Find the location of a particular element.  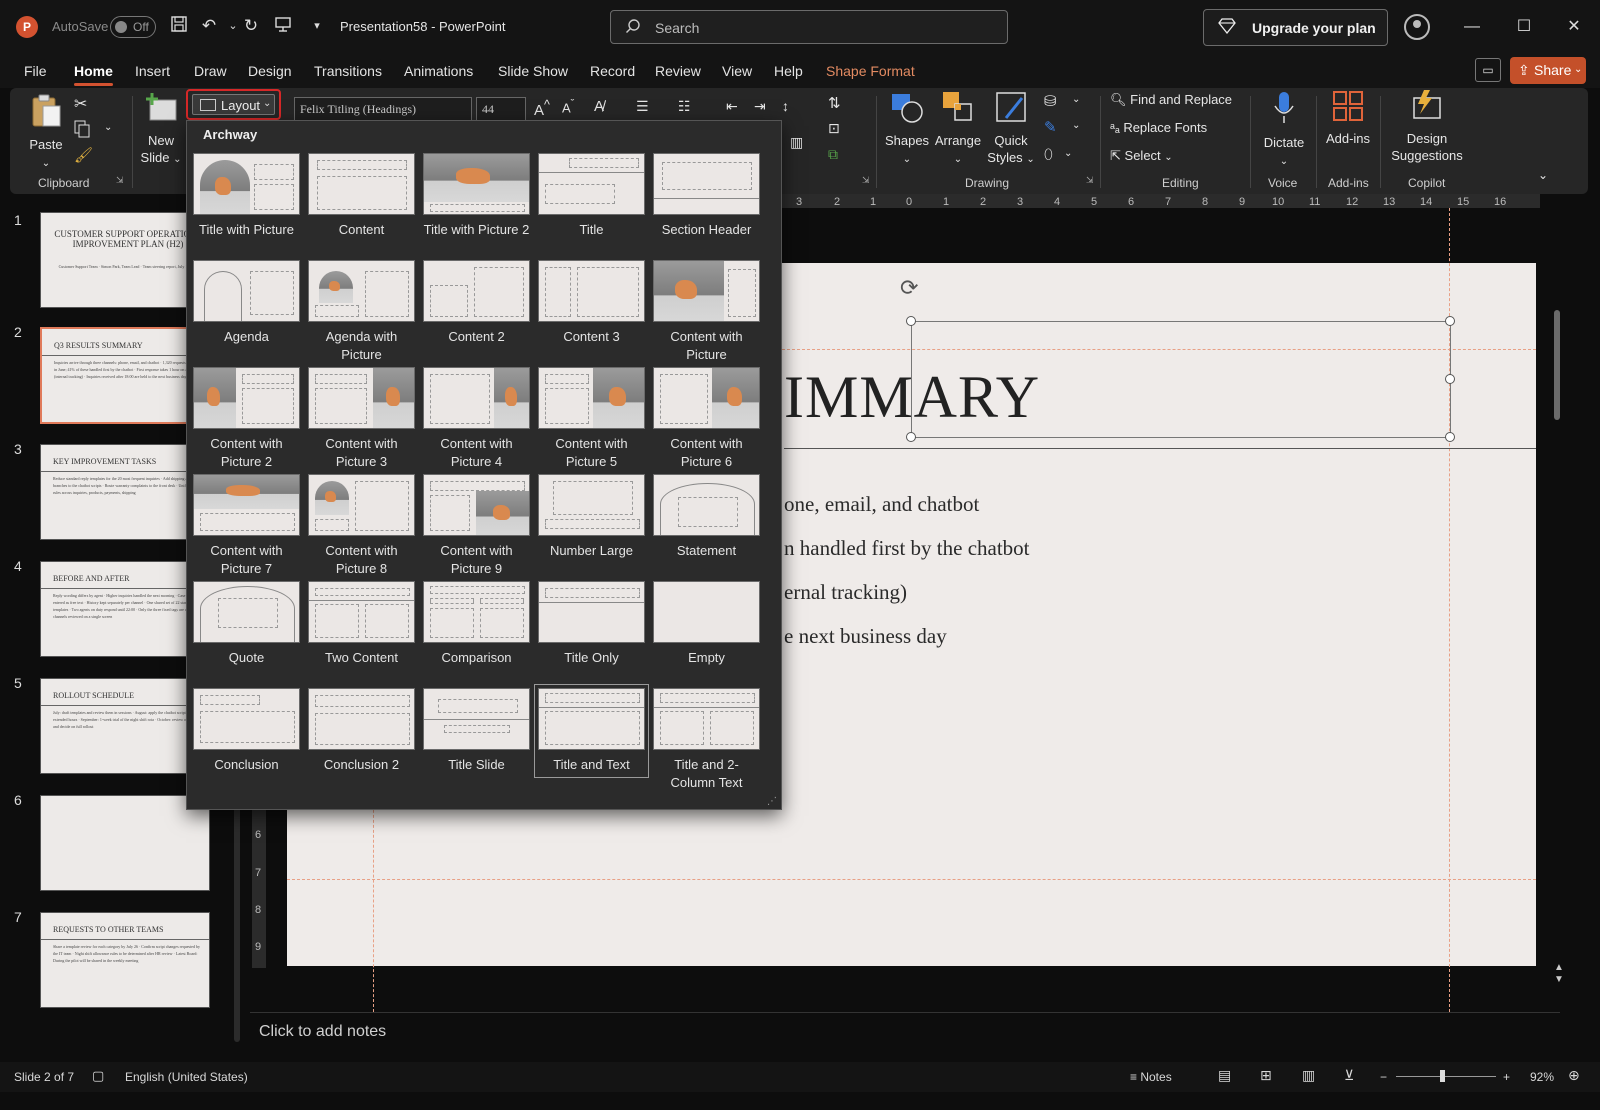

align-text-icon: ⊡ is located at coordinates (834, 128).